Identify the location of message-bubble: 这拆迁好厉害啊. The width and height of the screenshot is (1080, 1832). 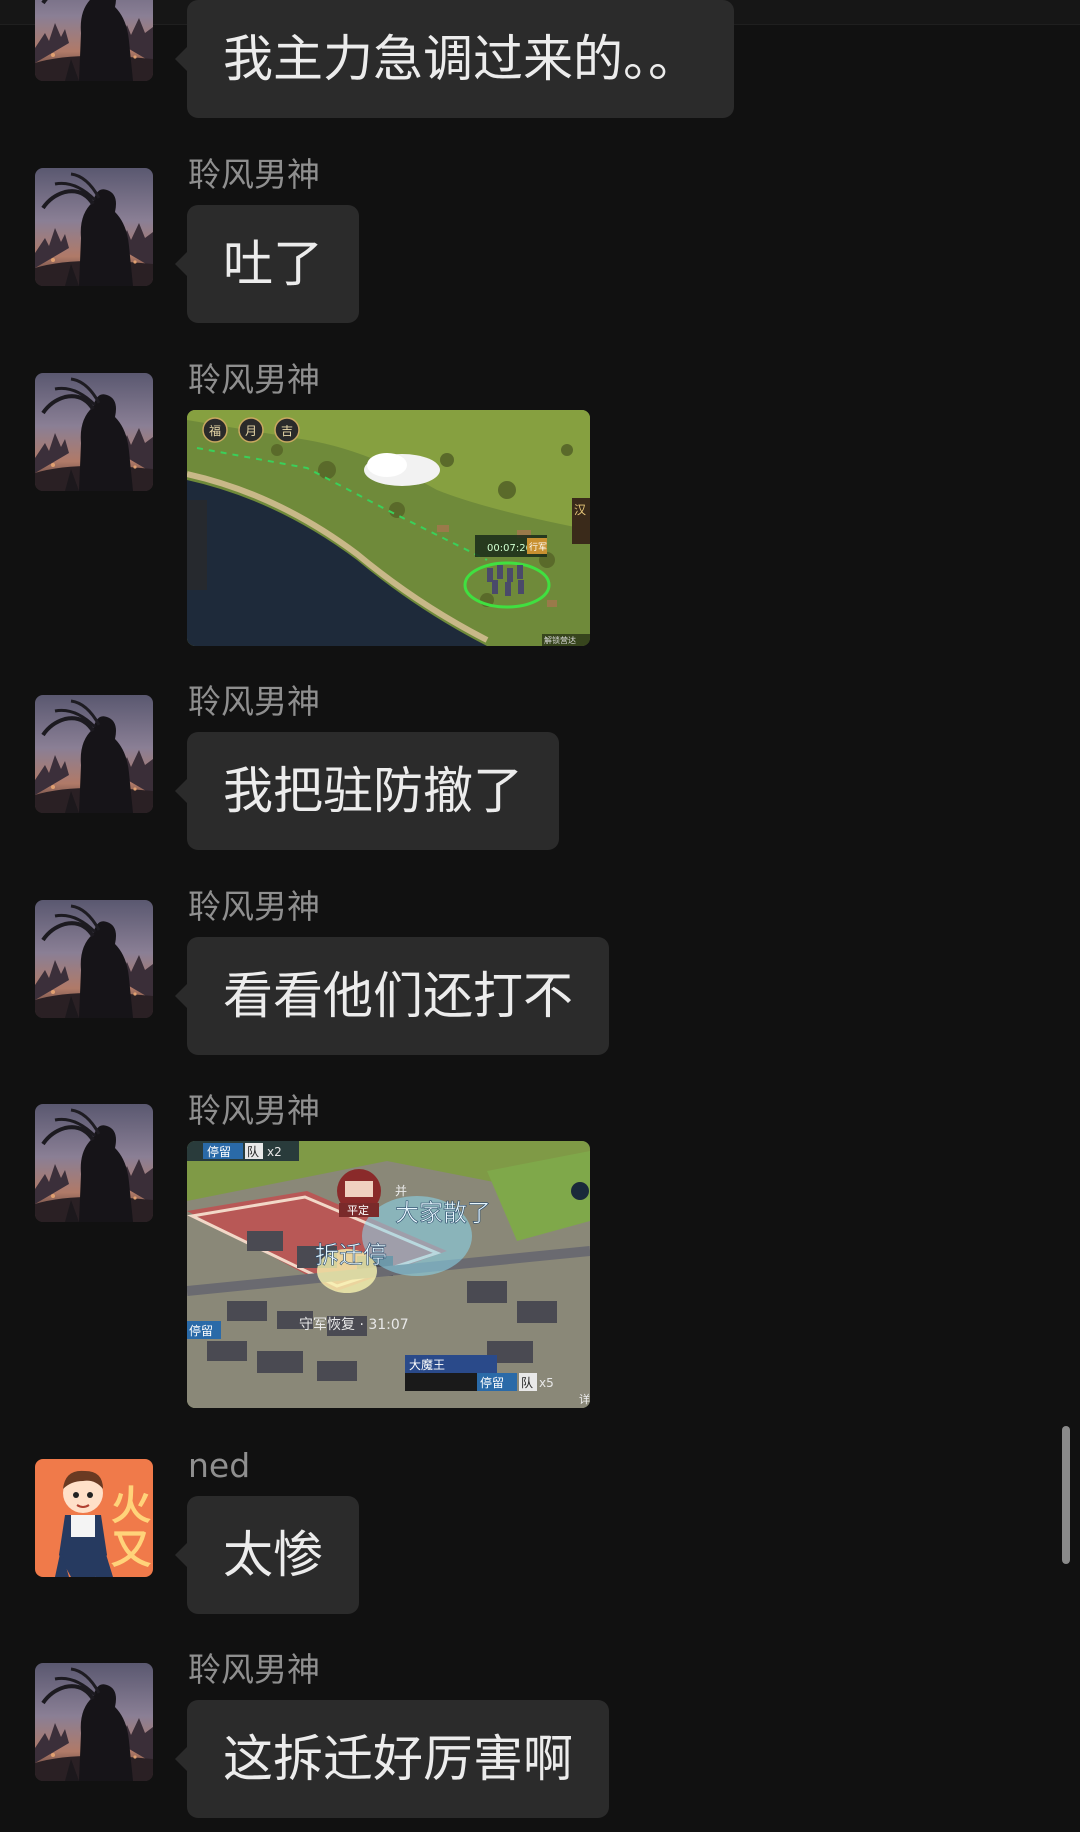
(392, 1759).